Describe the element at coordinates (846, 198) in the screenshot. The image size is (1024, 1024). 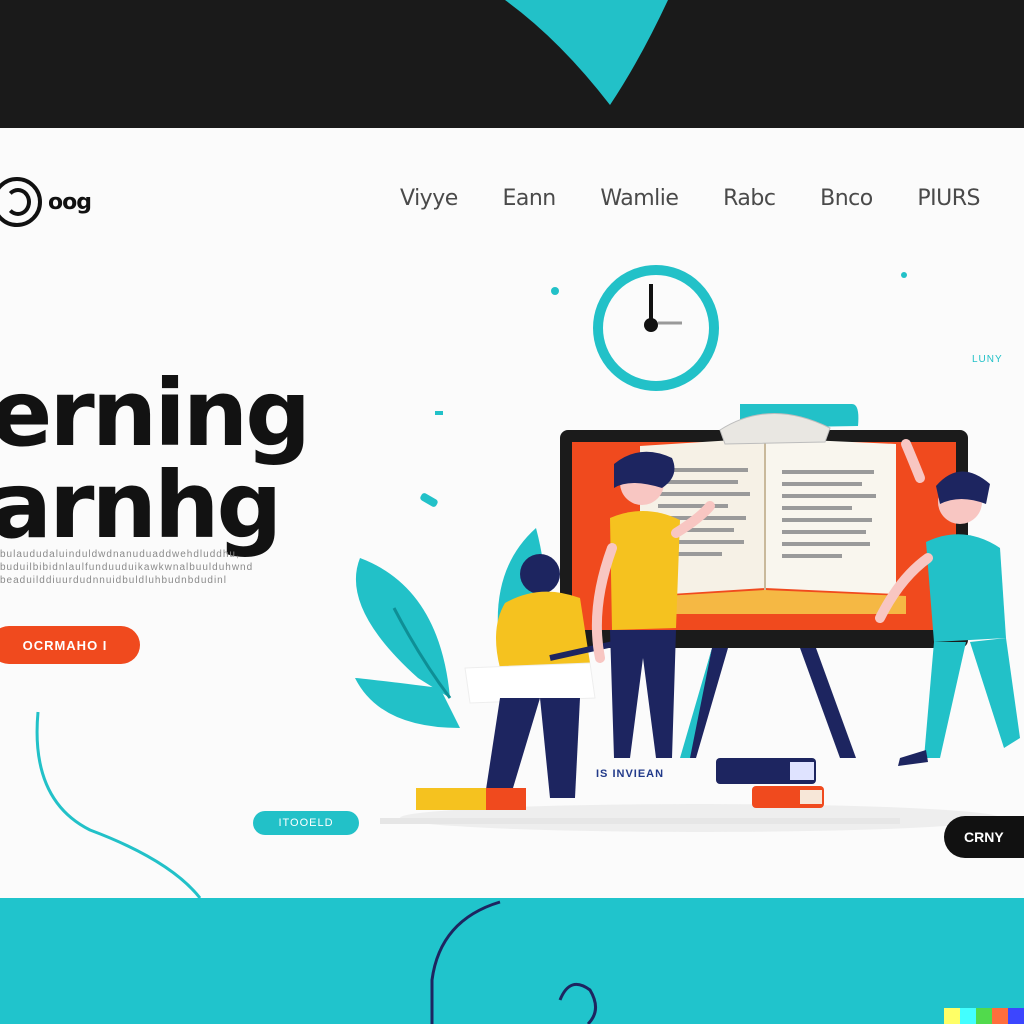
I see `nav-item-5: Bnco` at that location.